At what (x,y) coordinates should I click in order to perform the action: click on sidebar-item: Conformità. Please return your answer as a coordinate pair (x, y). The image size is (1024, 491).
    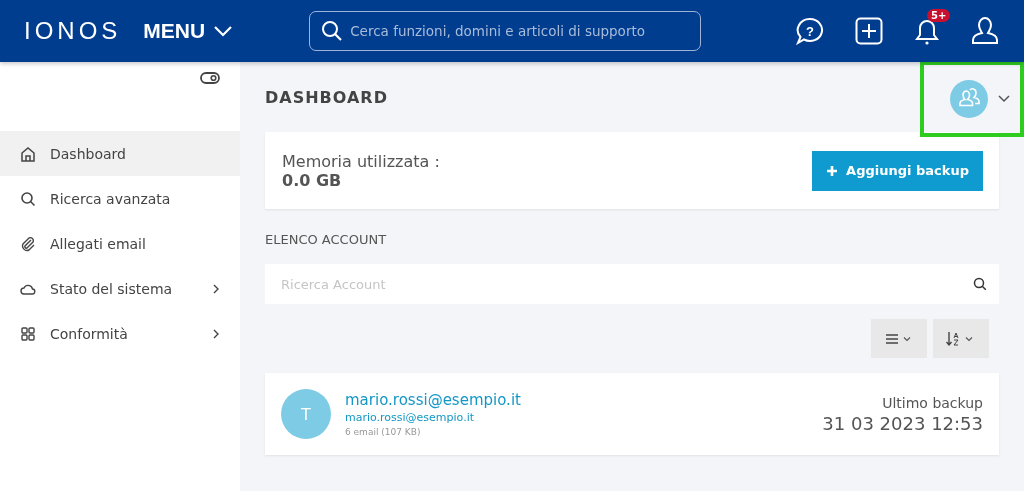
    Looking at the image, I should click on (120, 333).